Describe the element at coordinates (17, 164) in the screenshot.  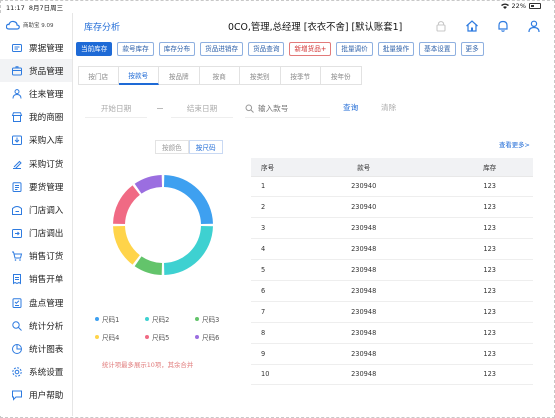
I see `order-icon` at that location.